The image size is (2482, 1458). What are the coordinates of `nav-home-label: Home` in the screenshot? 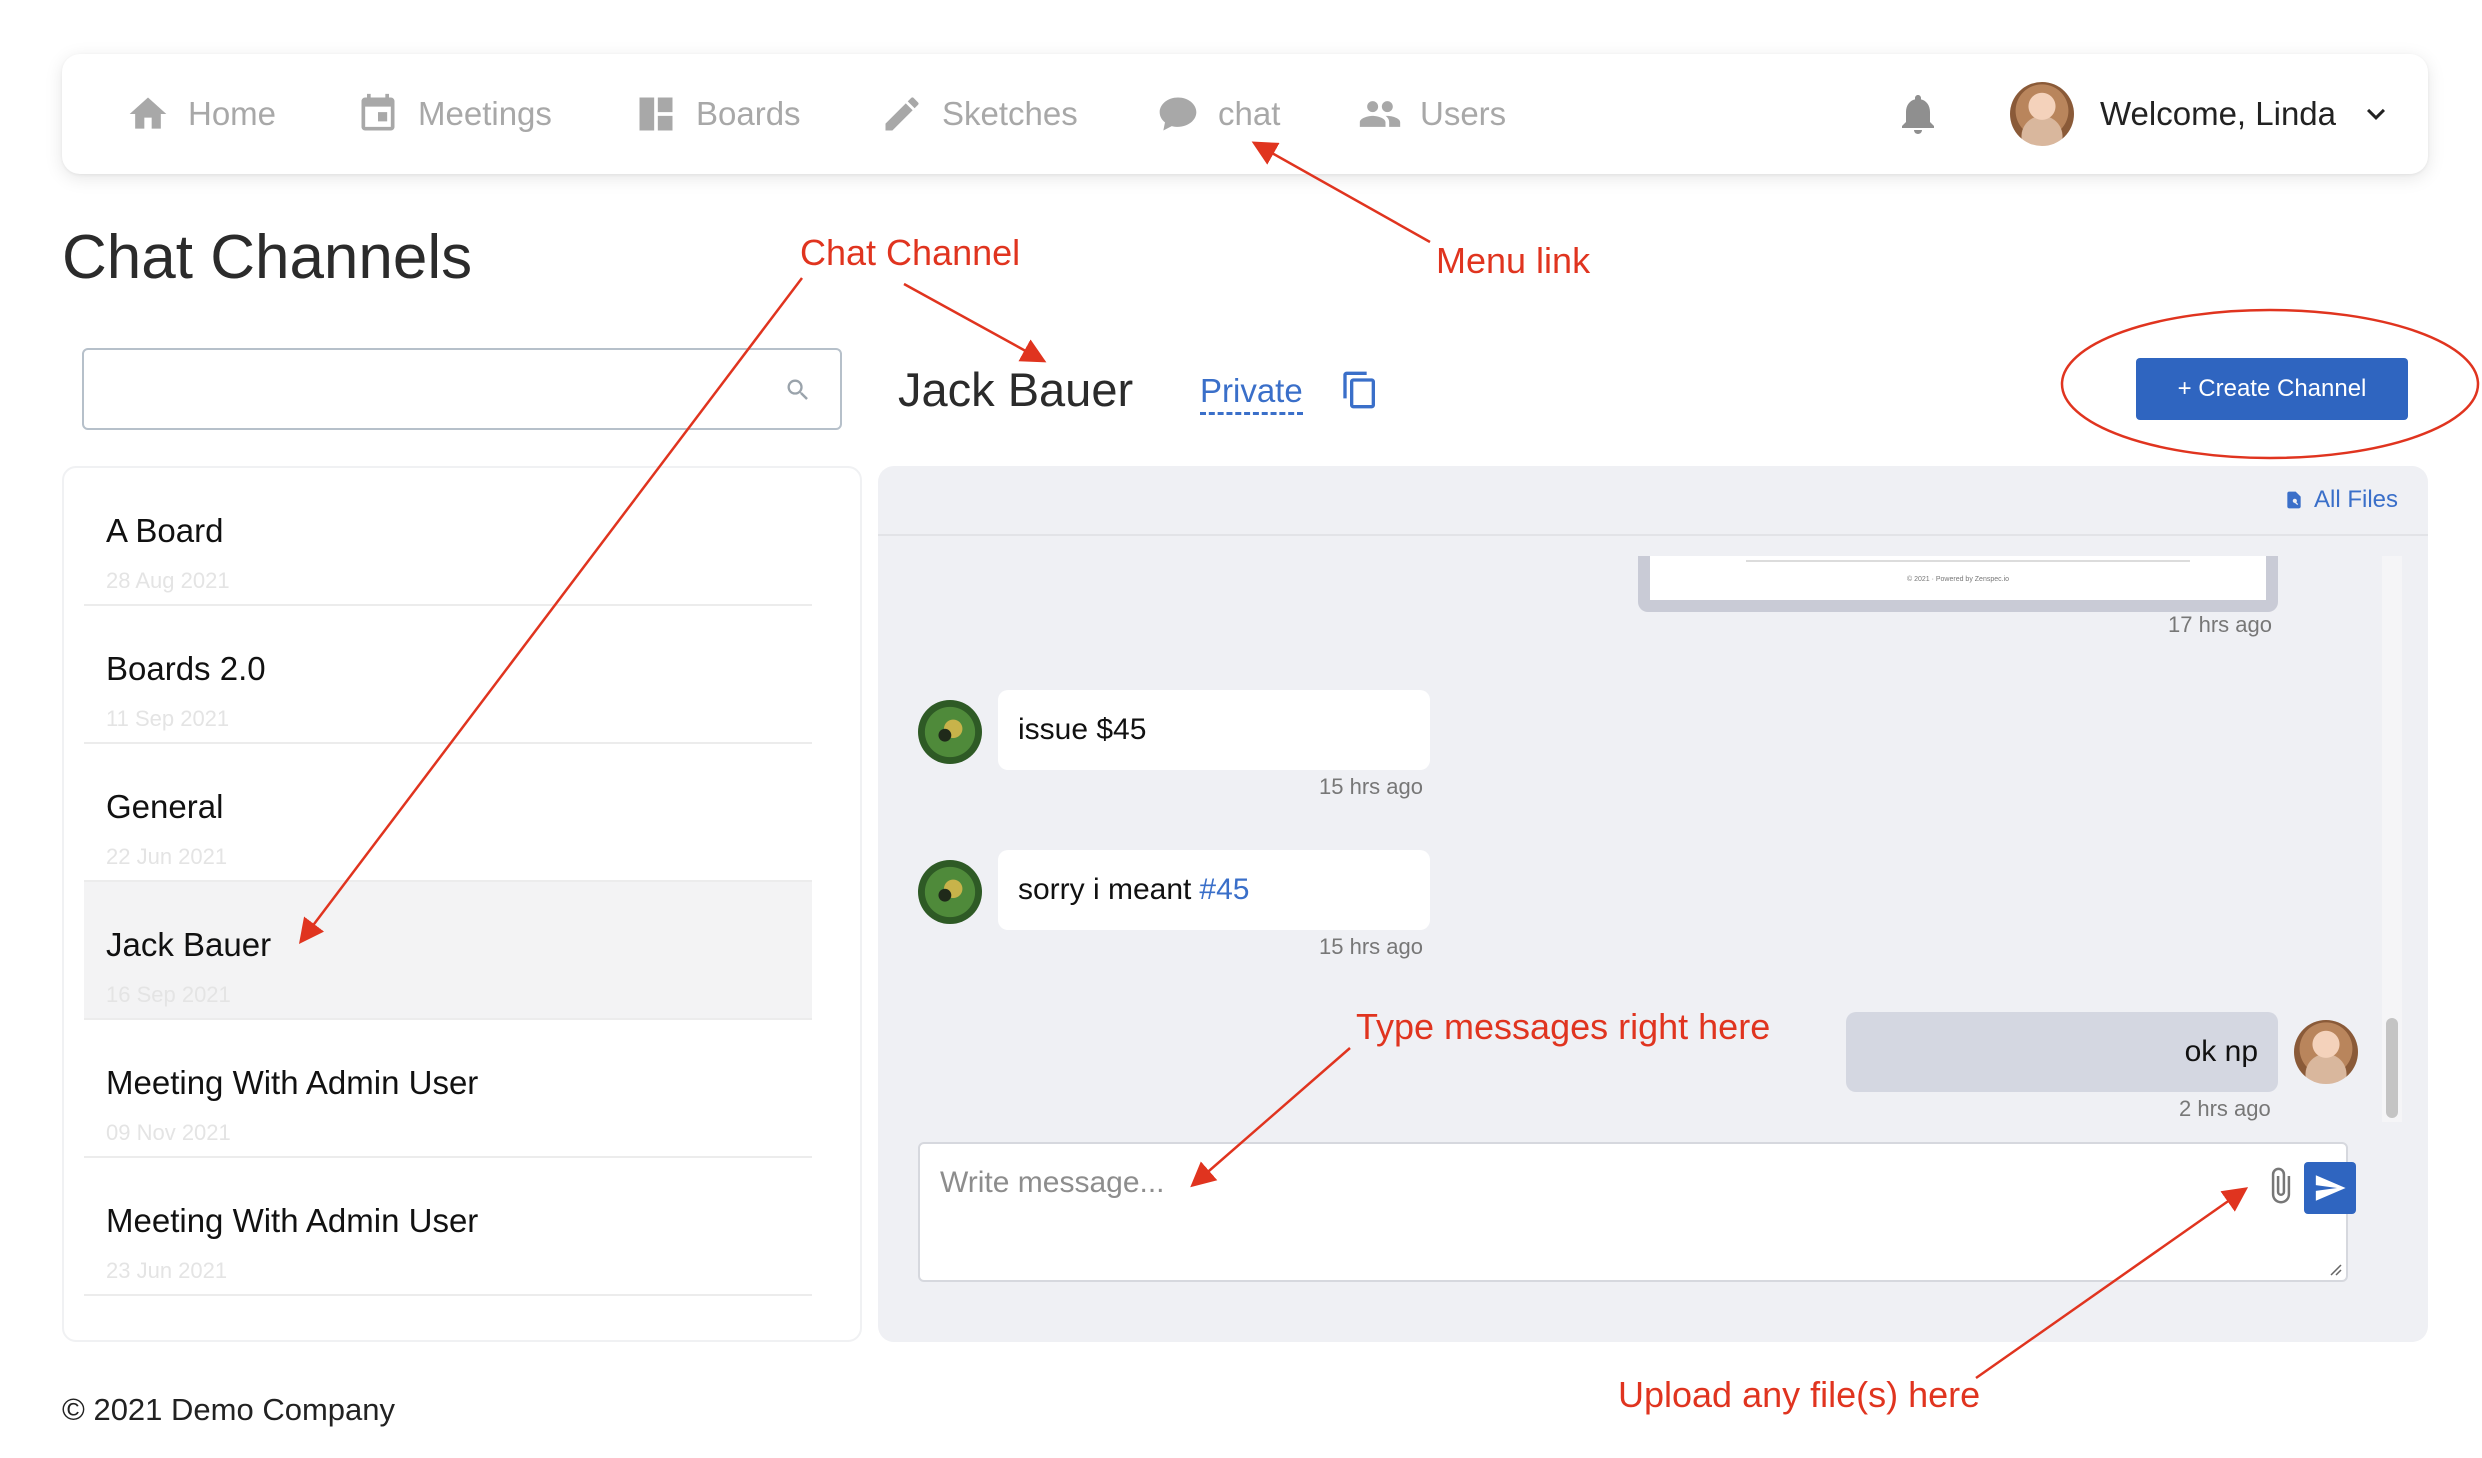 It's located at (232, 113).